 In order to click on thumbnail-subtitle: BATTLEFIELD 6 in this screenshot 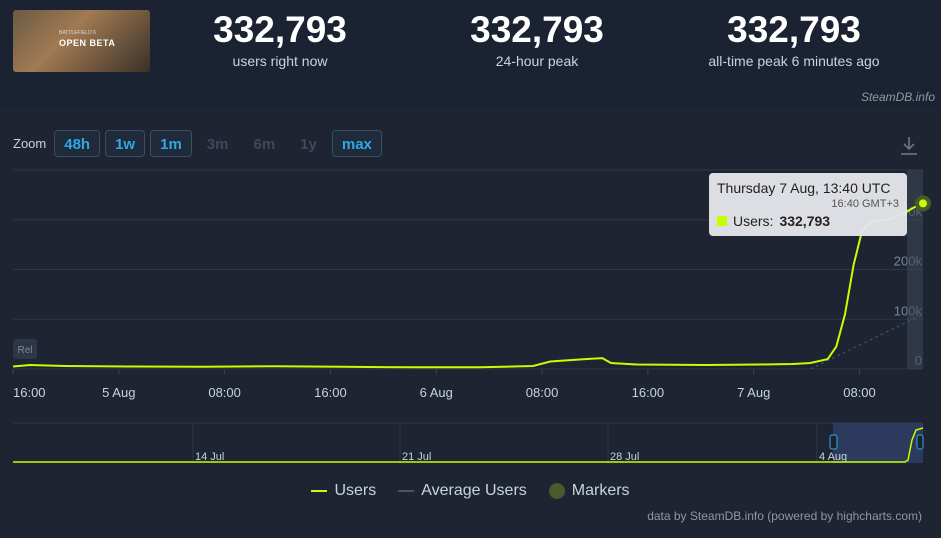, I will do `click(77, 33)`.